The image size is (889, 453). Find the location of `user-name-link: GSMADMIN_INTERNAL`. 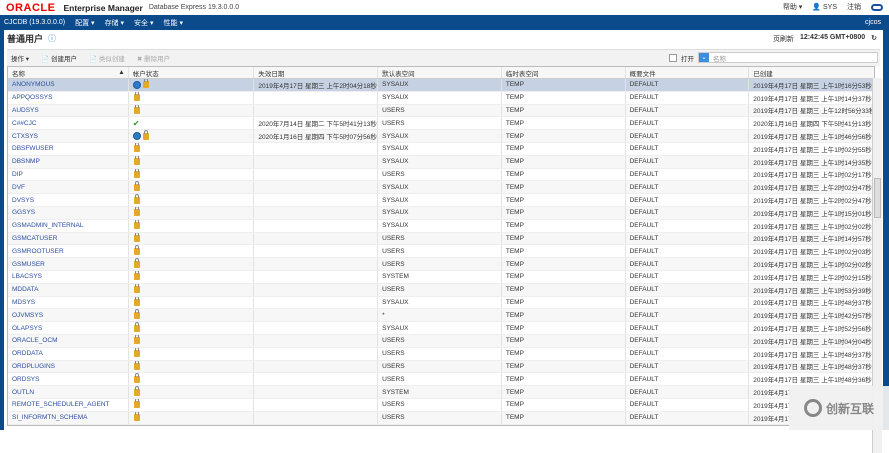

user-name-link: GSMADMIN_INTERNAL is located at coordinates (68, 225).